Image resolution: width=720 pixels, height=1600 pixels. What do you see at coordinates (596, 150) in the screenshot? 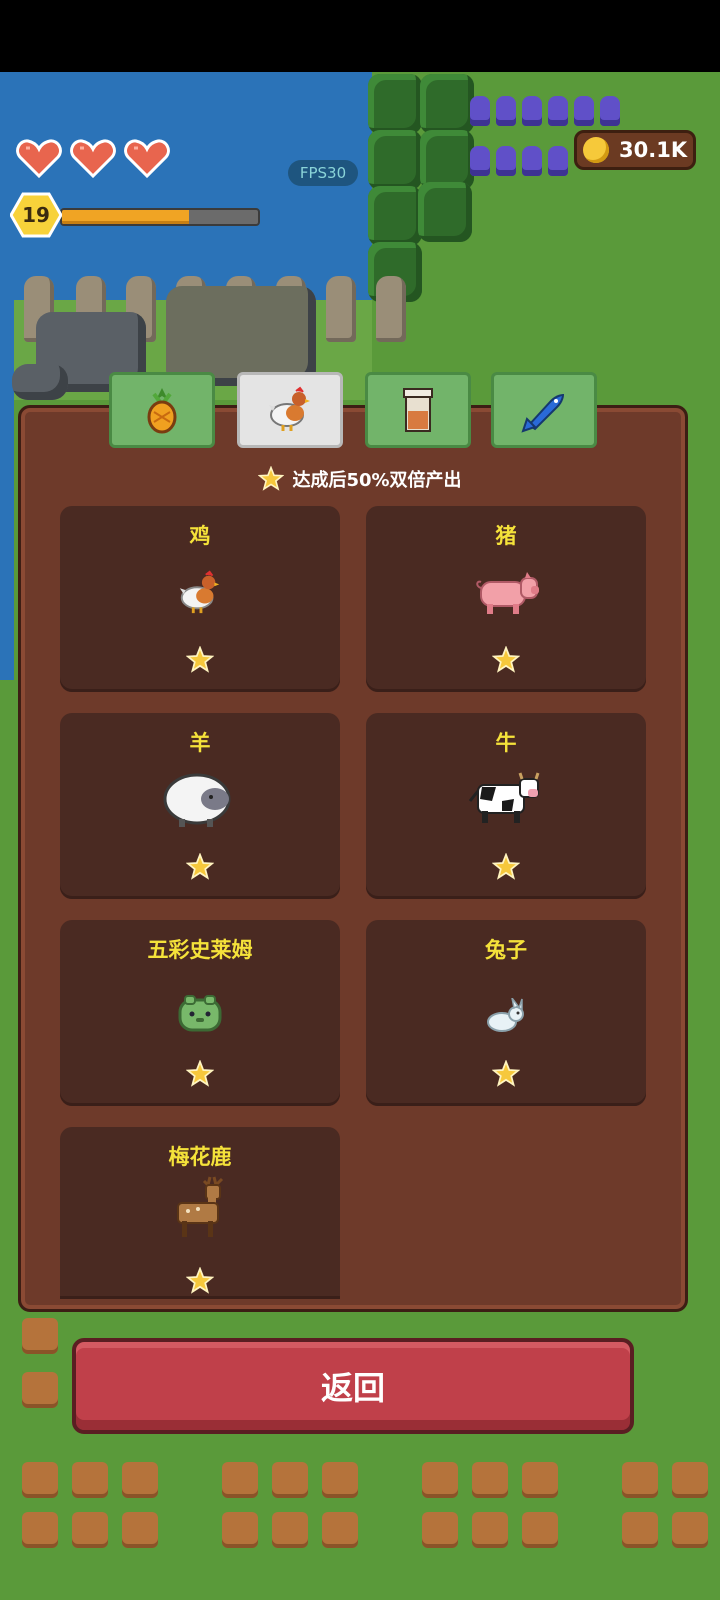
I see `coin-icon` at bounding box center [596, 150].